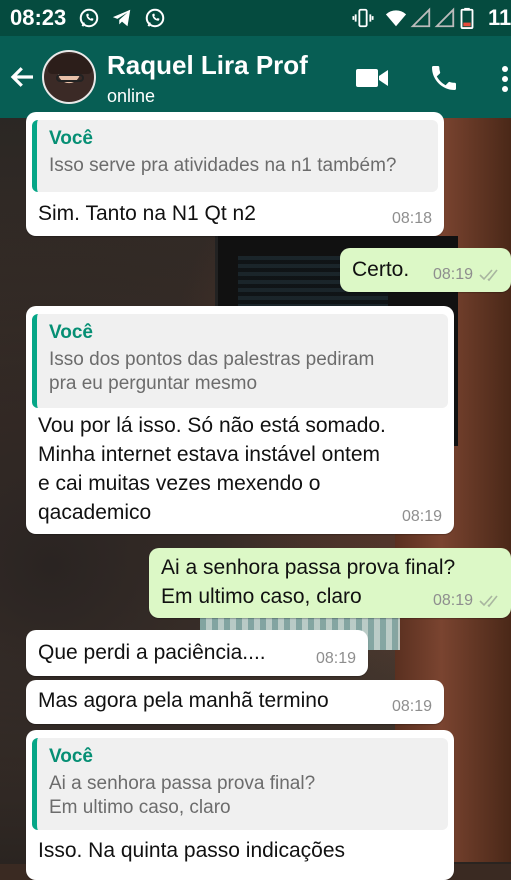  What do you see at coordinates (147, 213) in the screenshot?
I see `message-text: Sim. Tanto na N1 Qt n2` at bounding box center [147, 213].